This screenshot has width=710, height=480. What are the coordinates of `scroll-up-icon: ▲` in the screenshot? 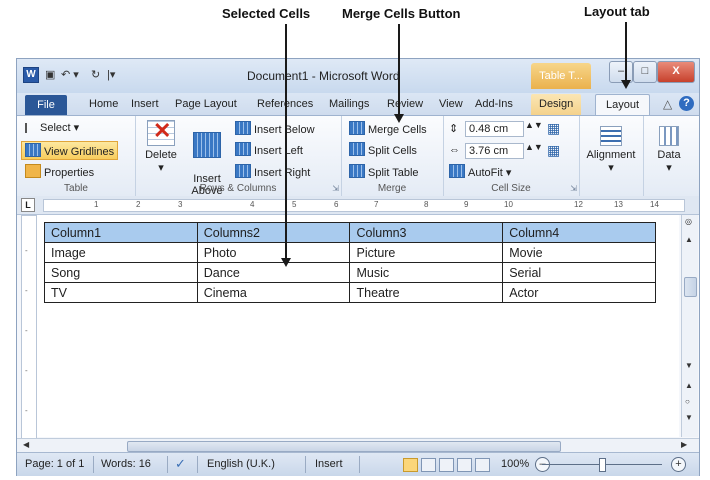 It's located at (689, 239).